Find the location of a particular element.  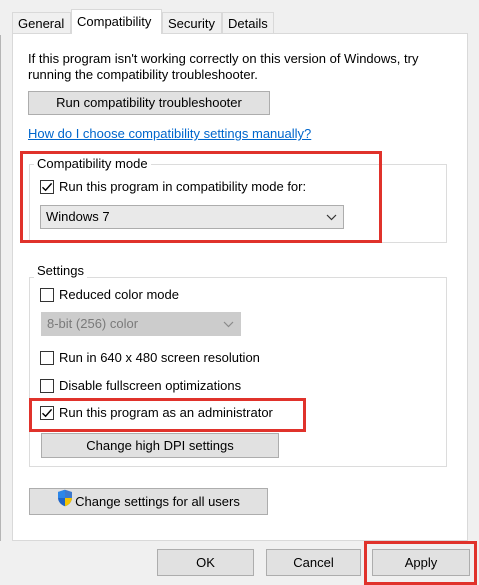

uac-shield-icon is located at coordinates (65, 502).